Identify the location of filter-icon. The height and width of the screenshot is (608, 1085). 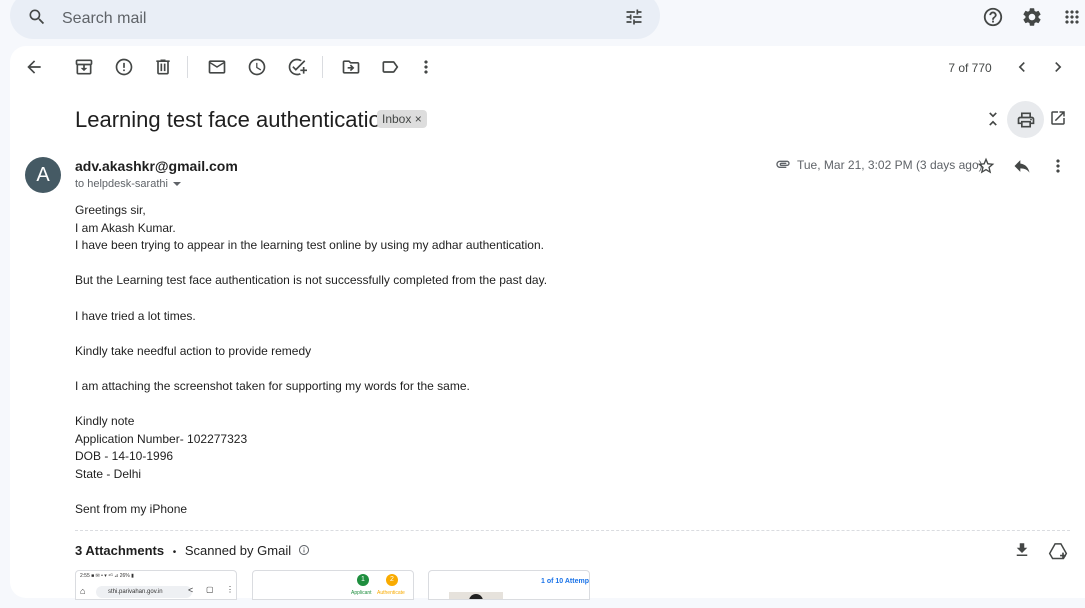
(634, 17).